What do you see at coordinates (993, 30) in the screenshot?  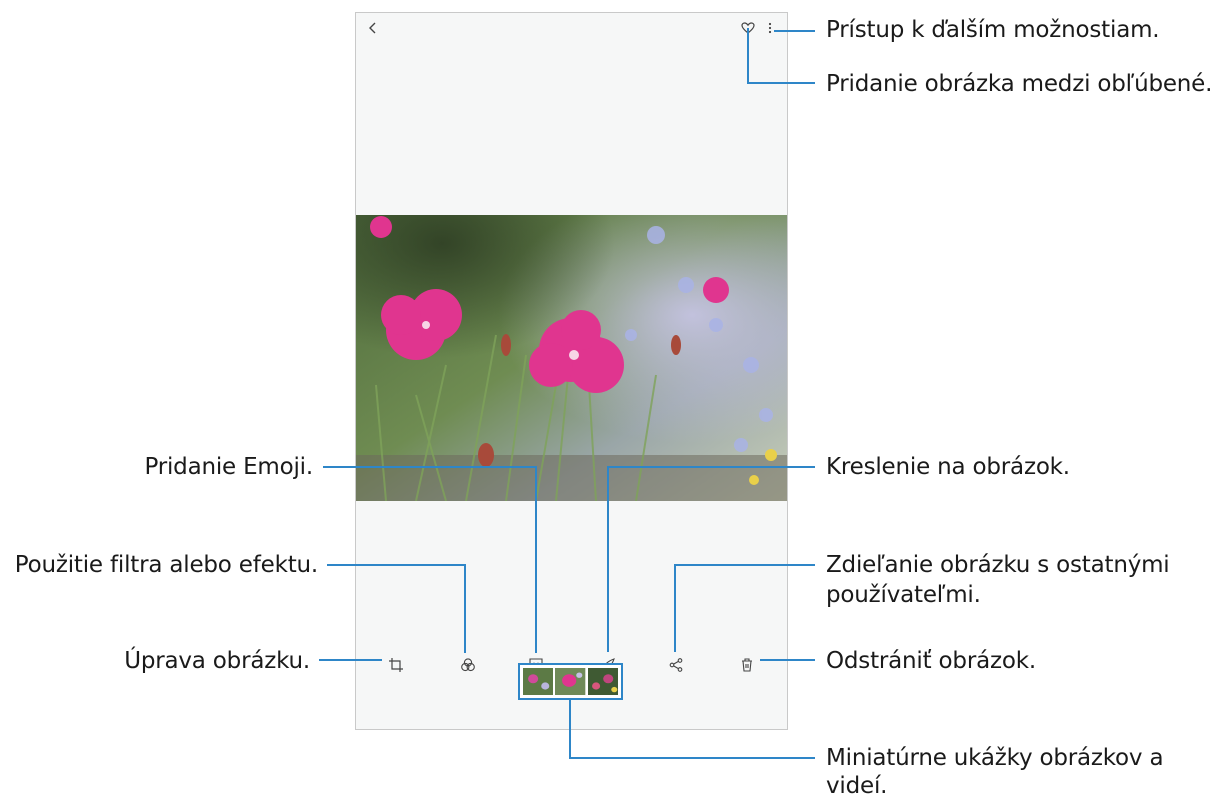 I see `callout-more-options: Prístup k ďalším možnostiam.` at bounding box center [993, 30].